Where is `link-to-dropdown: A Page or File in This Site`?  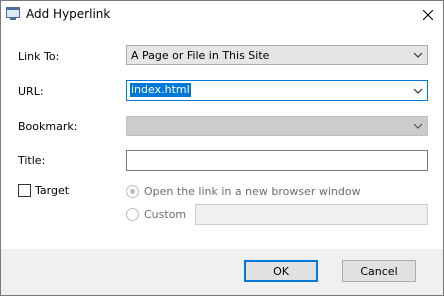 link-to-dropdown: A Page or File in This Site is located at coordinates (277, 55).